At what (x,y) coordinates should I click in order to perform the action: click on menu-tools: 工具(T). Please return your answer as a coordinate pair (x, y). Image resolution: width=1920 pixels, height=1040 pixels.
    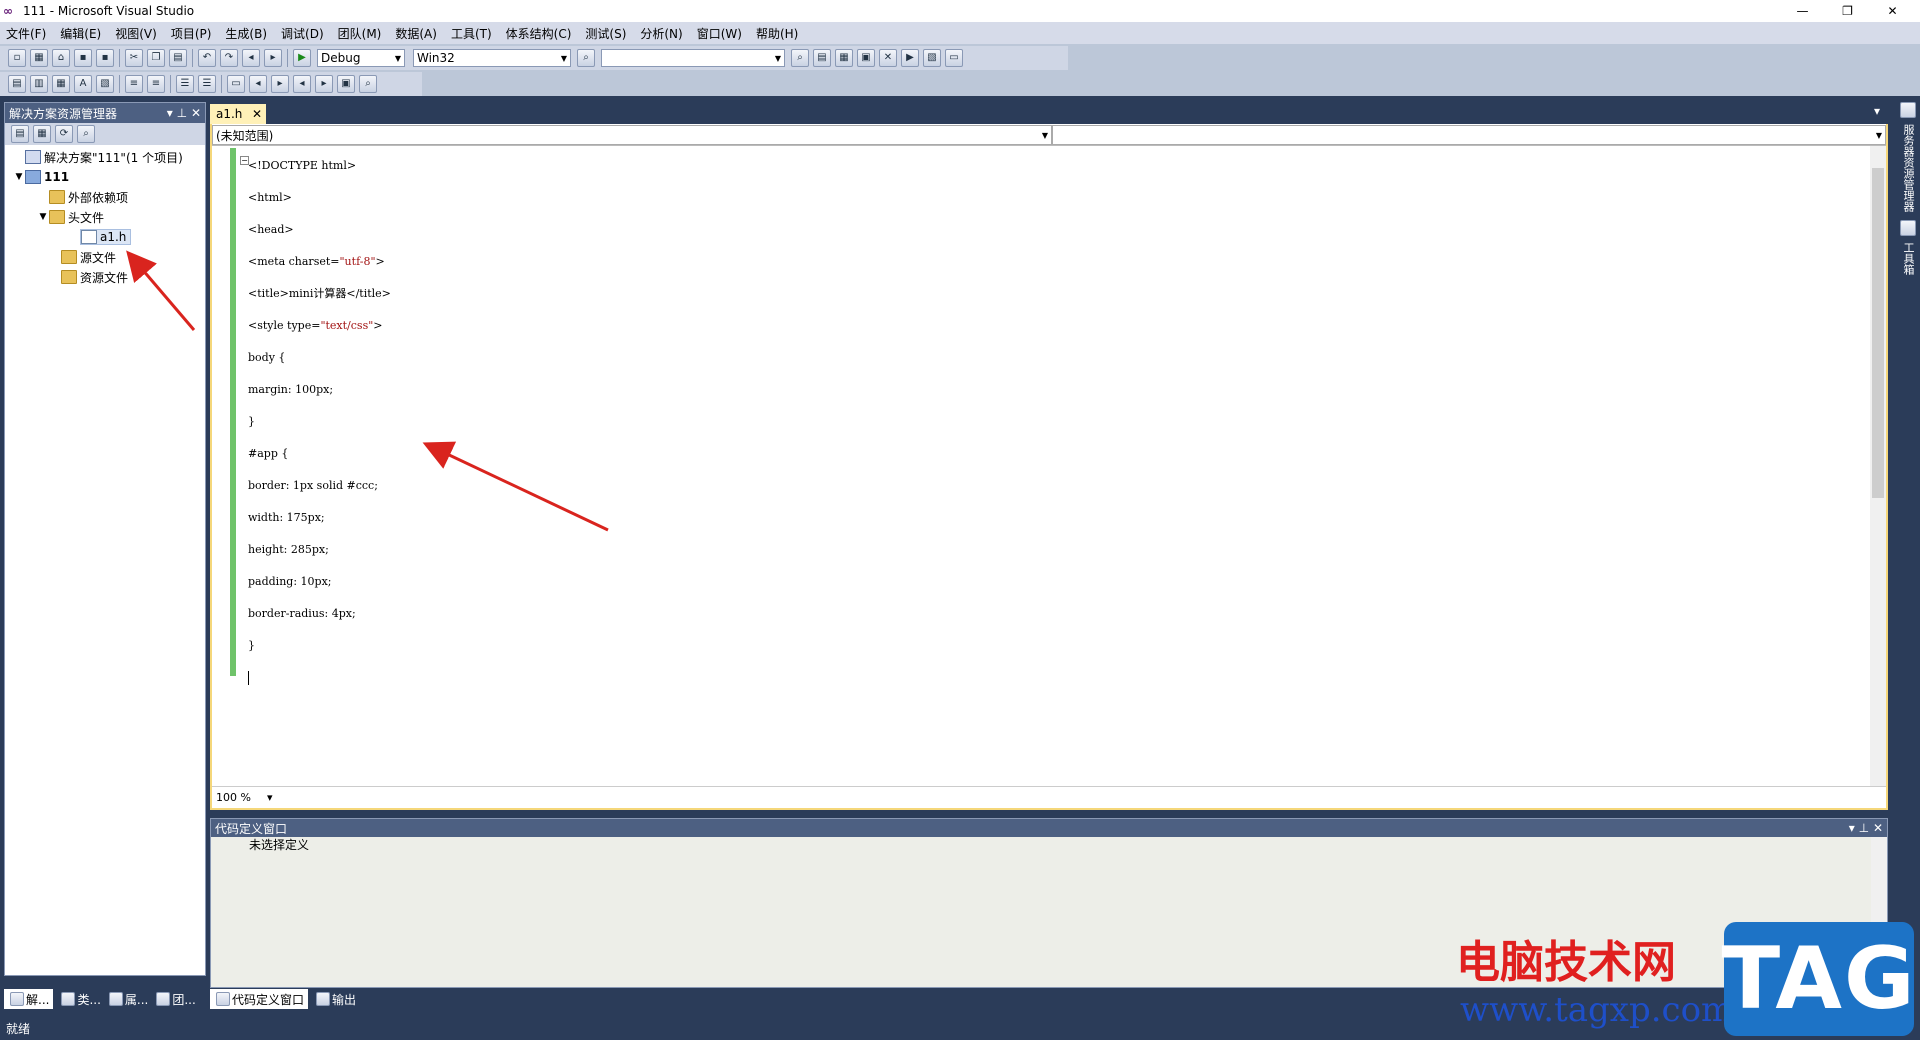
    Looking at the image, I should click on (471, 33).